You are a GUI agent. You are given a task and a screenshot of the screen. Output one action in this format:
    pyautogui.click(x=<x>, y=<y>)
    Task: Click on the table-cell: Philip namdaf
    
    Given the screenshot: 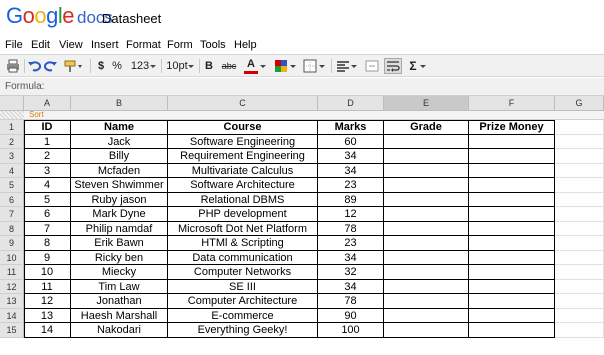 What is the action you would take?
    pyautogui.click(x=119, y=228)
    